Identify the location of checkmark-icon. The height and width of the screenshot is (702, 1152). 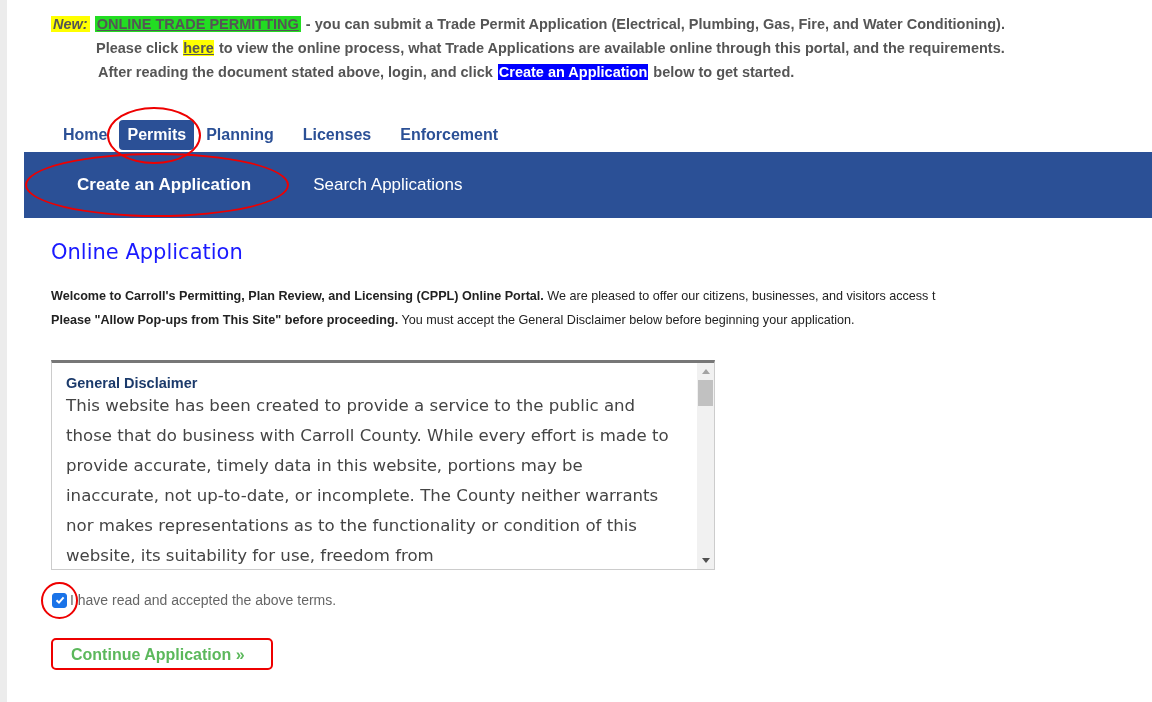
(59, 600).